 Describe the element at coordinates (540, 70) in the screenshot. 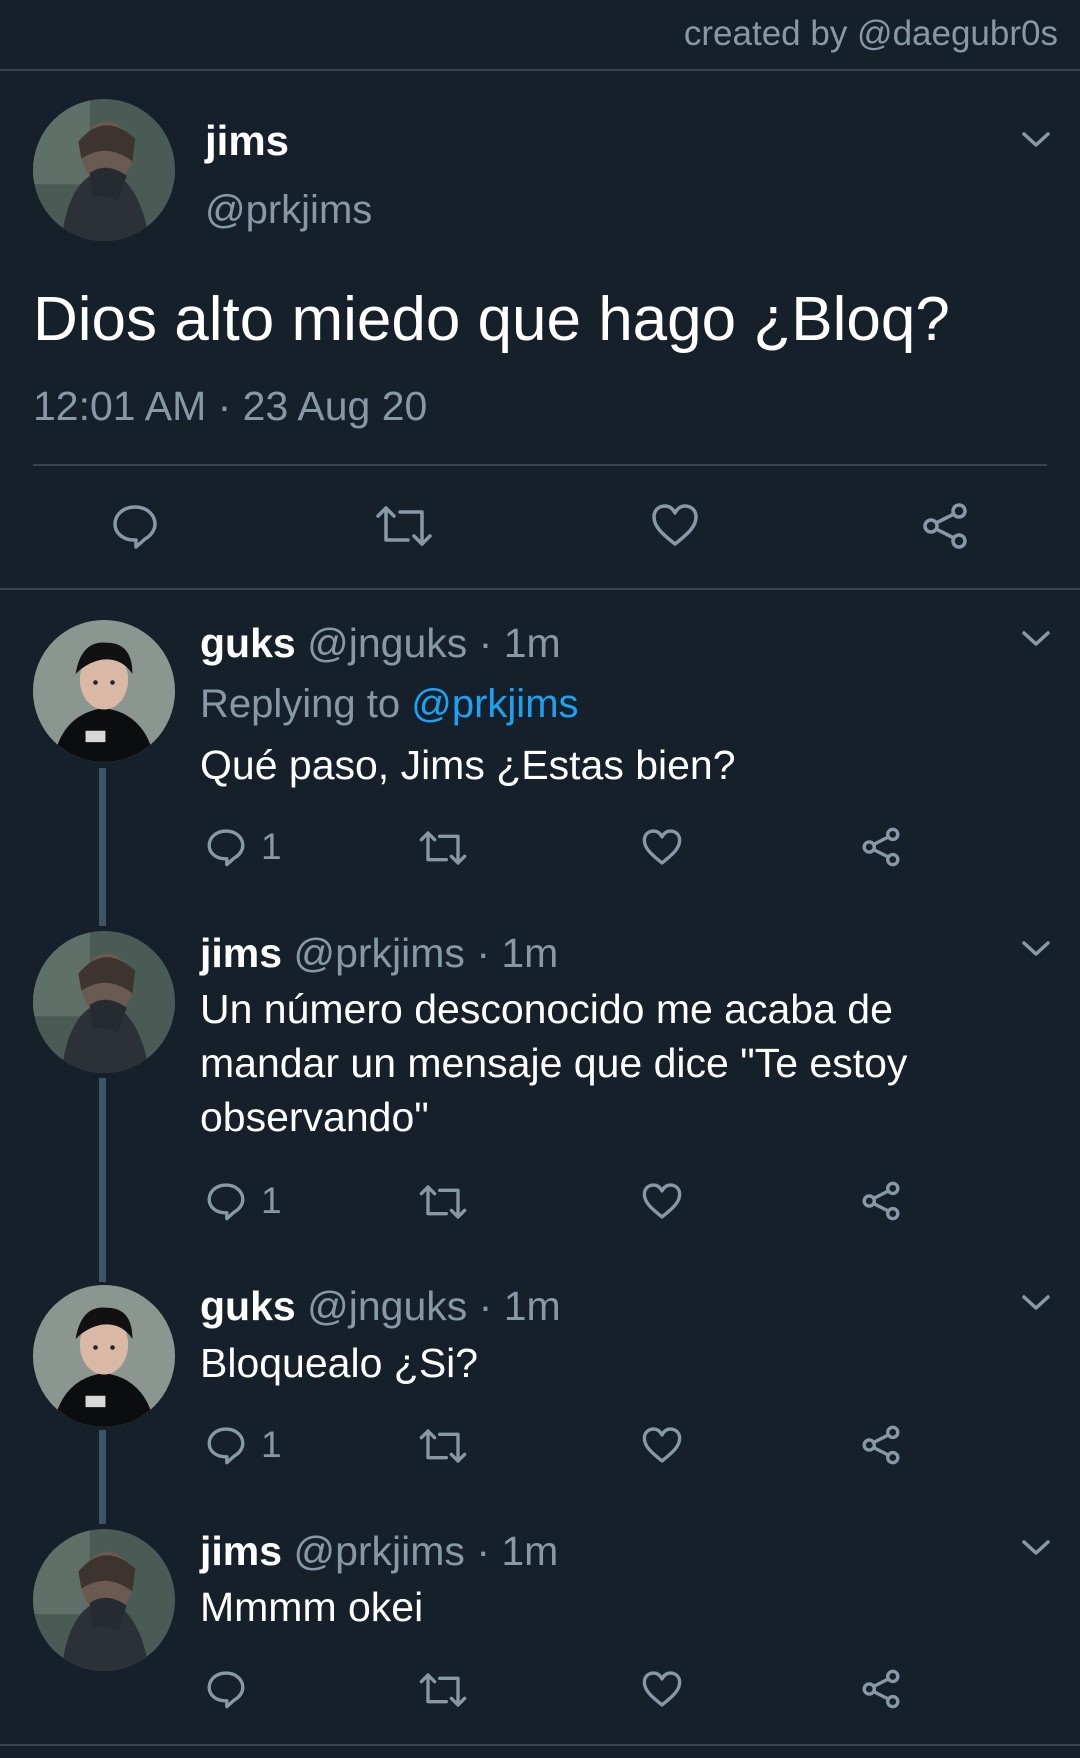

I see `top-divider` at that location.